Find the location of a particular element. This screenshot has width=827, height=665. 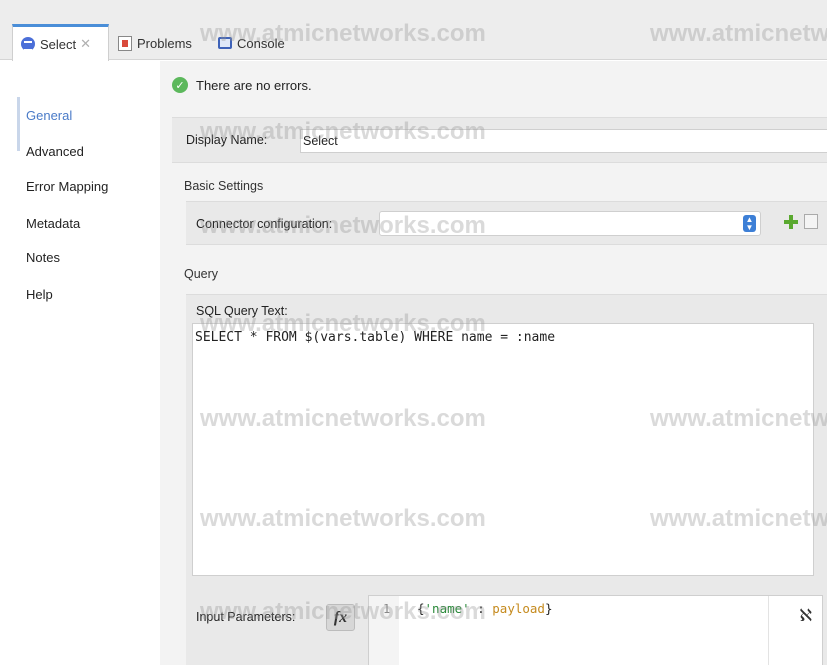

tab-console: Console is located at coordinates (251, 43).